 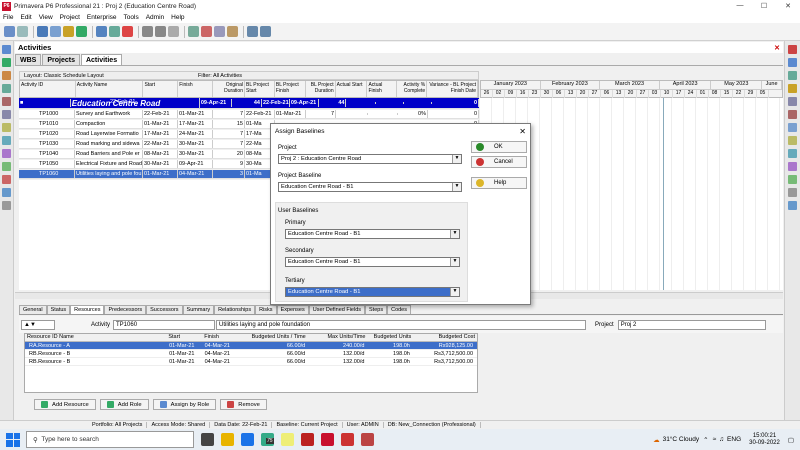 What do you see at coordinates (399, 309) in the screenshot?
I see `detail-tab-codes: Codes` at bounding box center [399, 309].